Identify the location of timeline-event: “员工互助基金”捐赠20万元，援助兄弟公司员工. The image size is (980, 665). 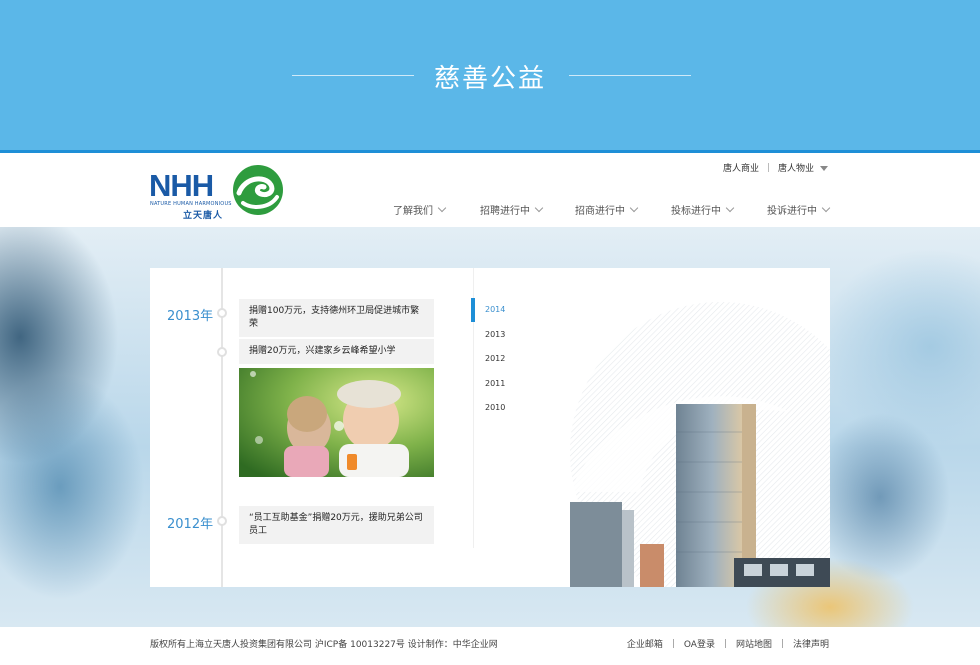
(336, 525).